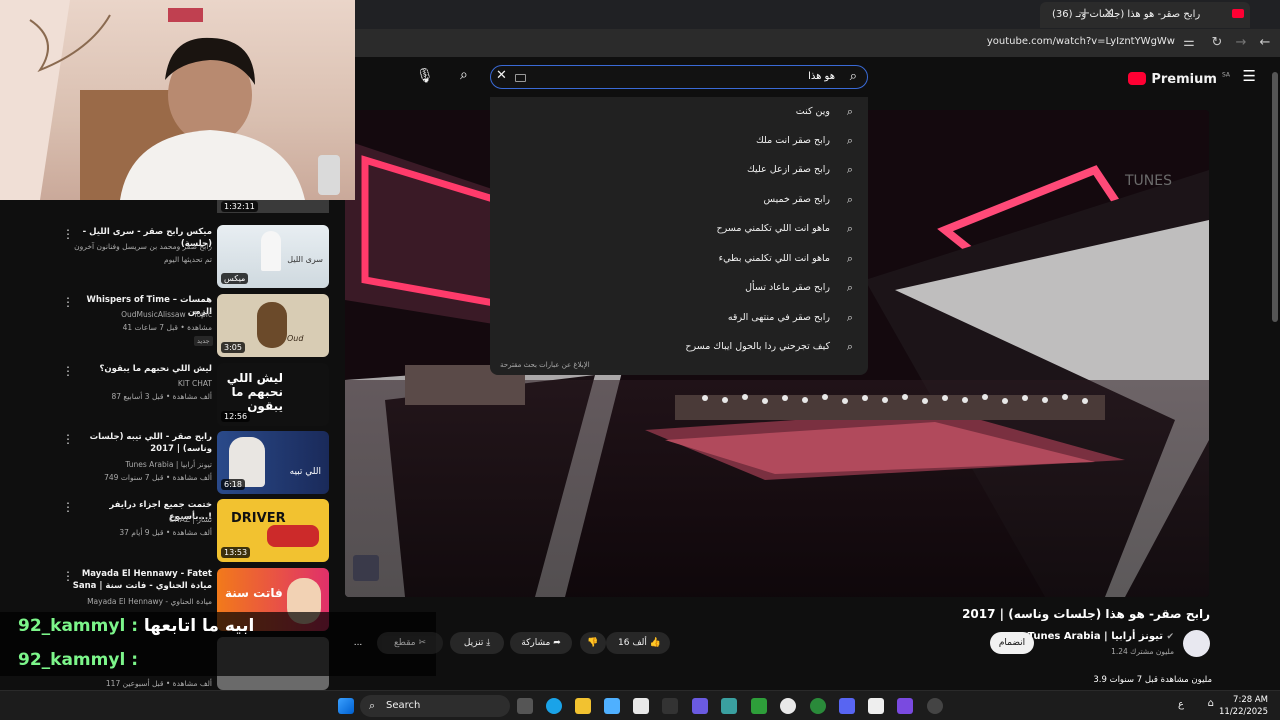 The width and height of the screenshot is (1280, 720). I want to click on tunes-watermark: TUNES, so click(1148, 181).